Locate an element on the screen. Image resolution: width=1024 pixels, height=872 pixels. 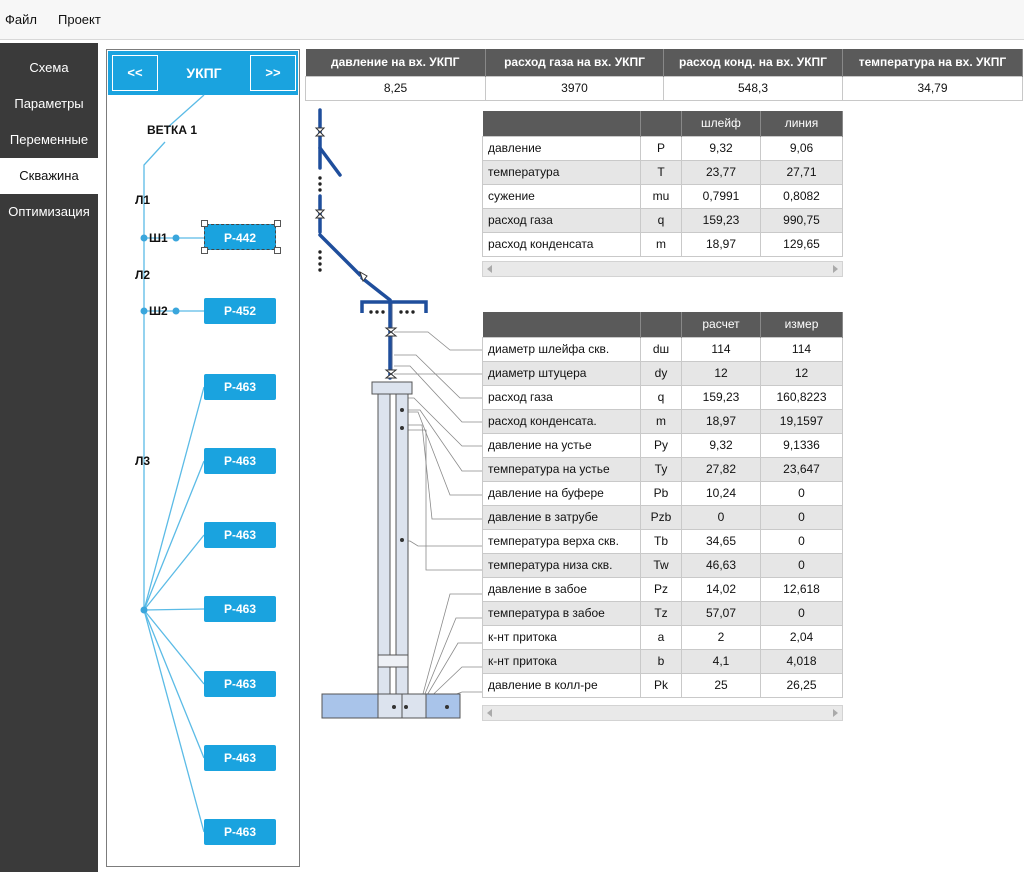
param-value: 27,82 is located at coordinates (721, 469).